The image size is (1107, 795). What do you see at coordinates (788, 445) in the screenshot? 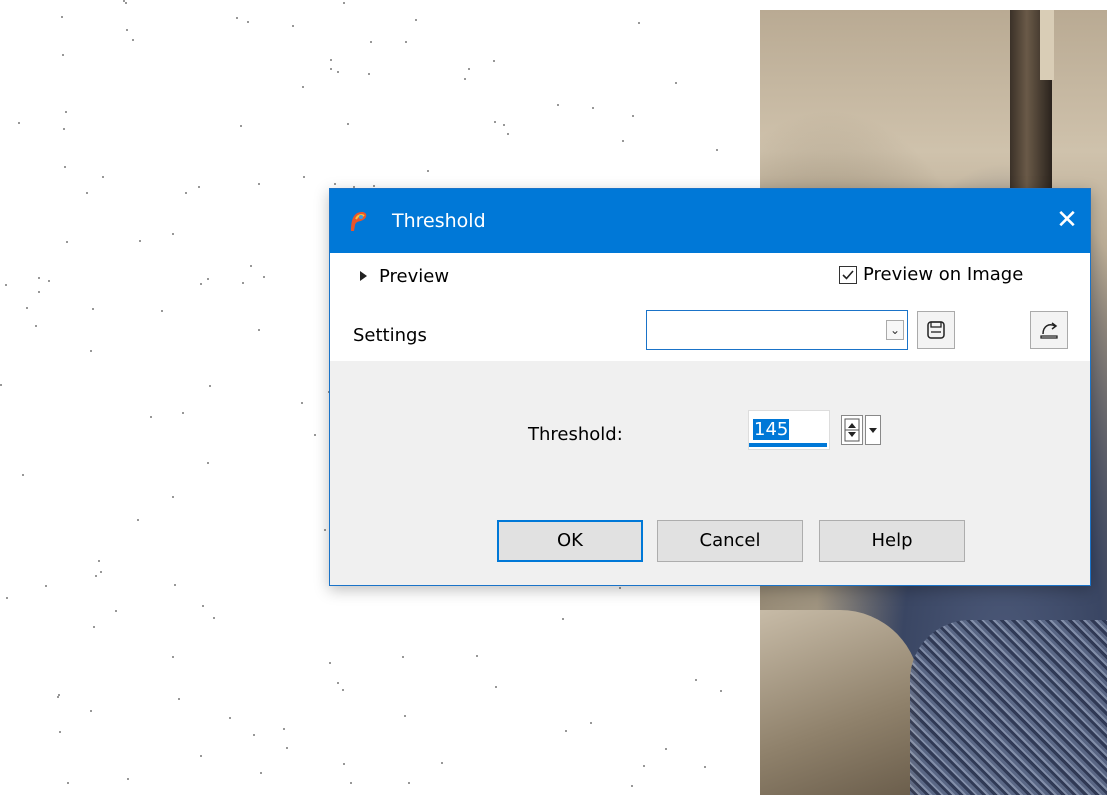
I see `threshold-inline-slider` at bounding box center [788, 445].